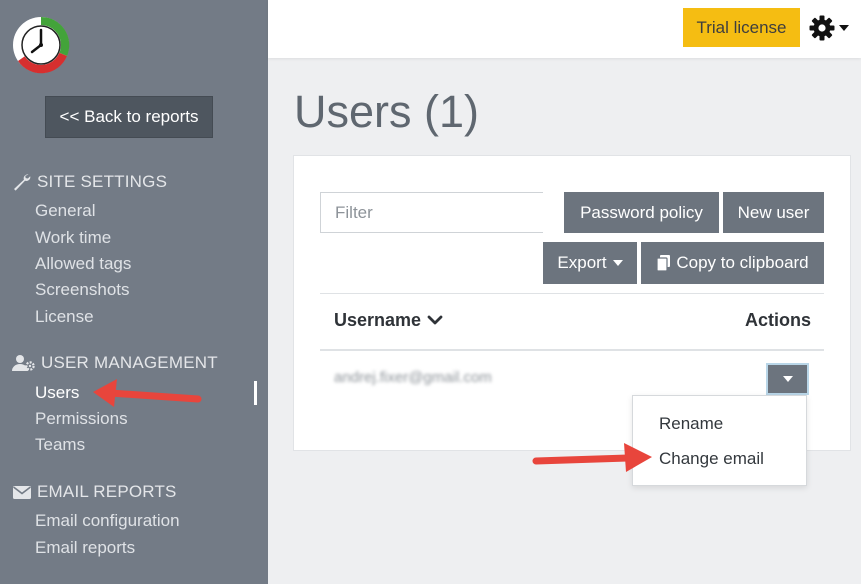  What do you see at coordinates (778, 320) in the screenshot?
I see `column-header-actions: Actions` at bounding box center [778, 320].